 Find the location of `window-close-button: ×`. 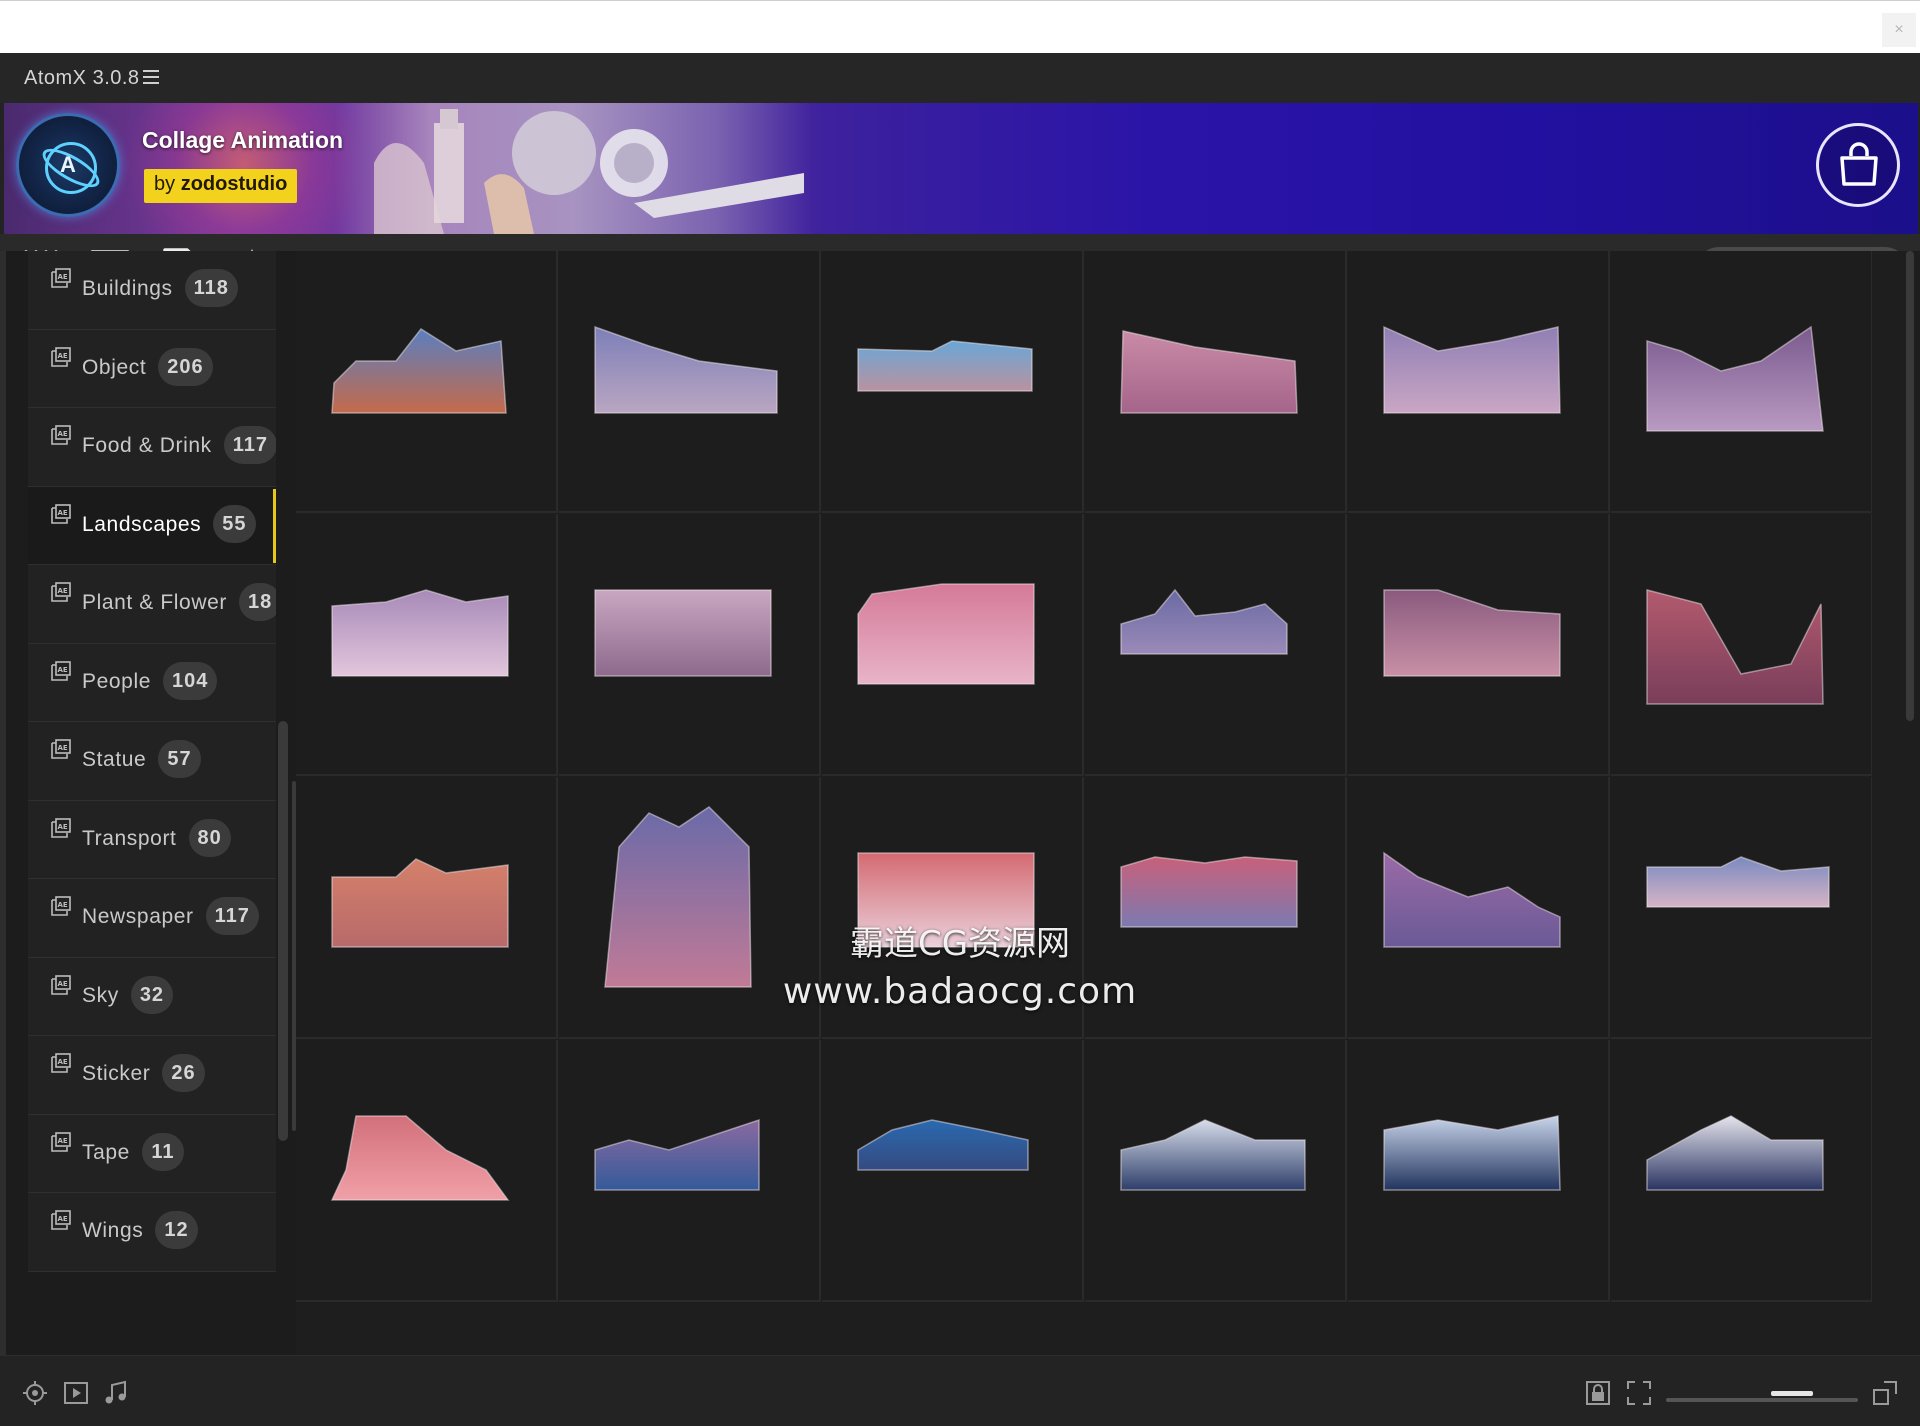

window-close-button: × is located at coordinates (1899, 30).